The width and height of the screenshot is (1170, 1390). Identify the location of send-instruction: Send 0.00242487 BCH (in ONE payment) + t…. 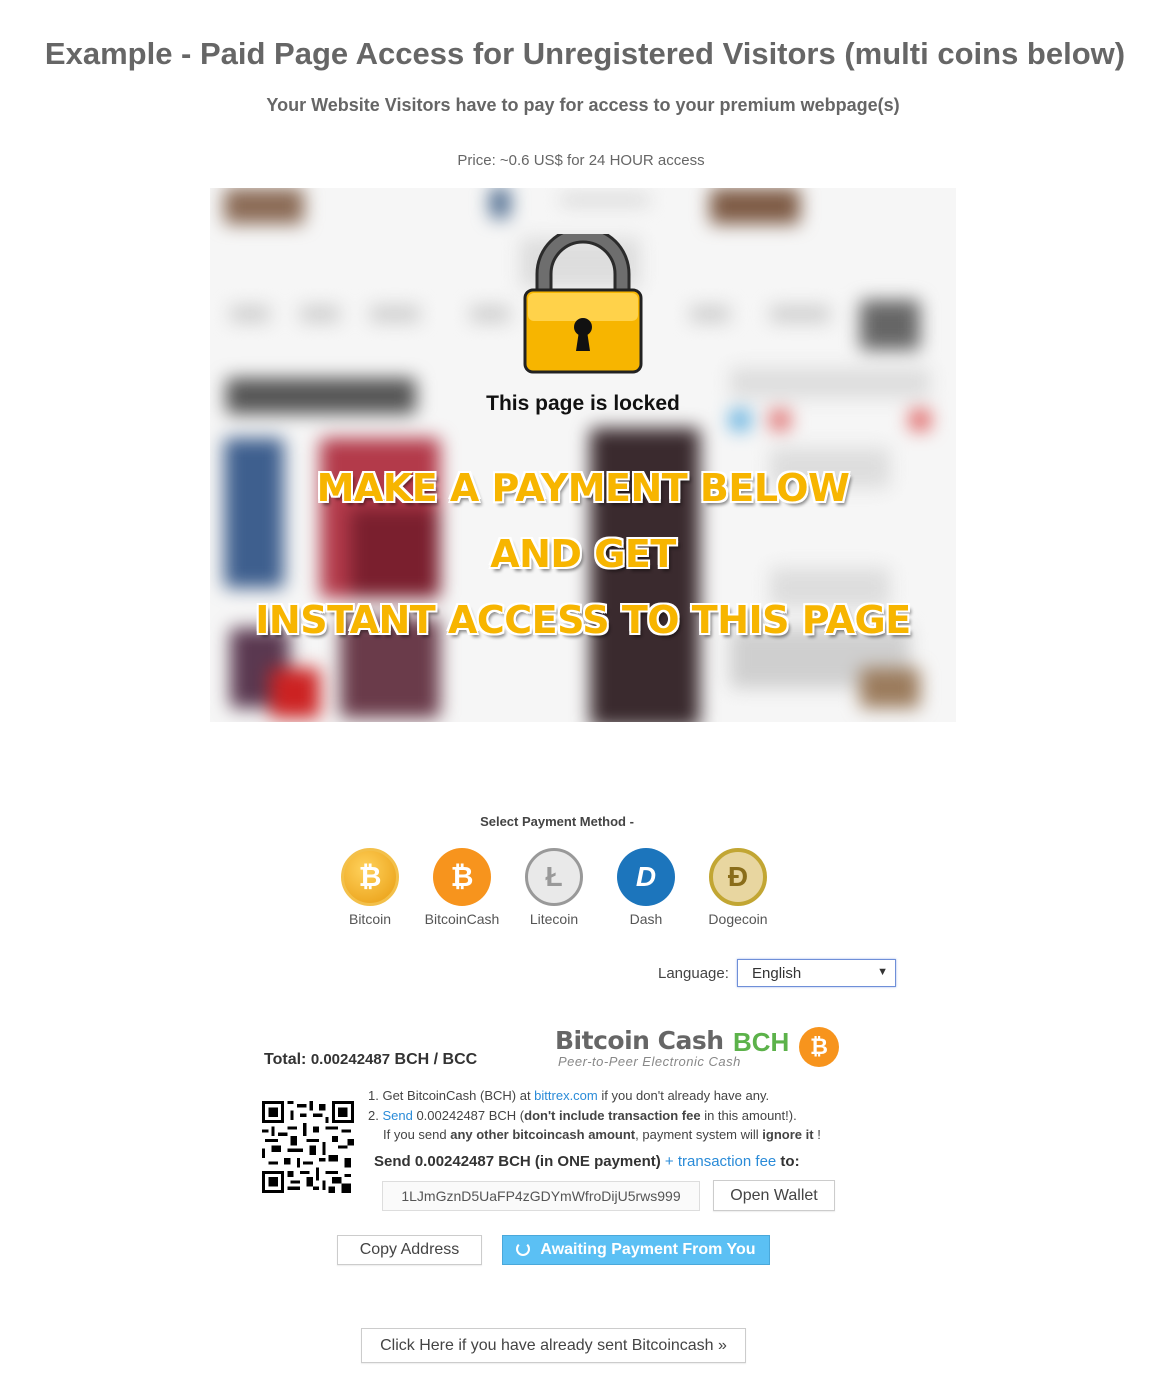
(587, 1161).